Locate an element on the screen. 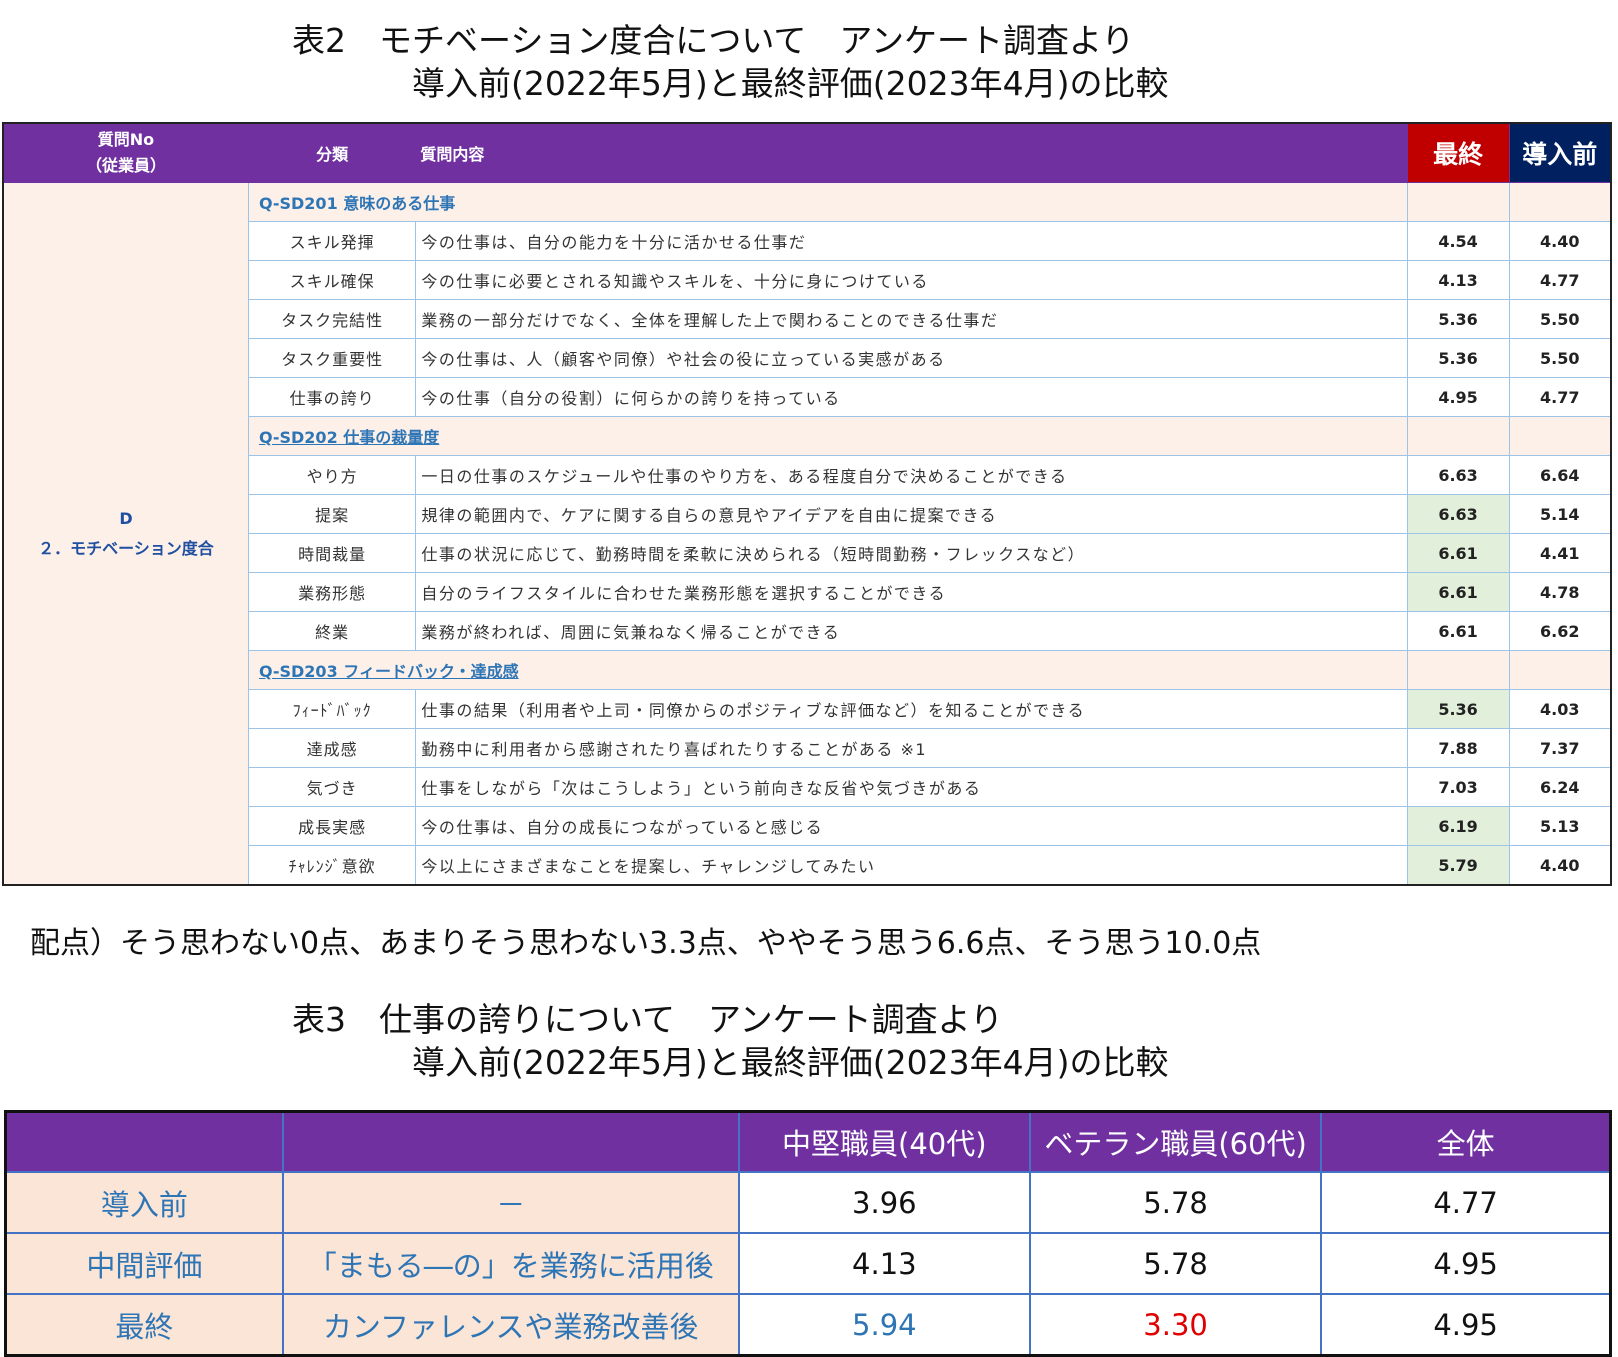 This screenshot has height=1357, width=1618. classification-cell: スキル確保 is located at coordinates (332, 280).